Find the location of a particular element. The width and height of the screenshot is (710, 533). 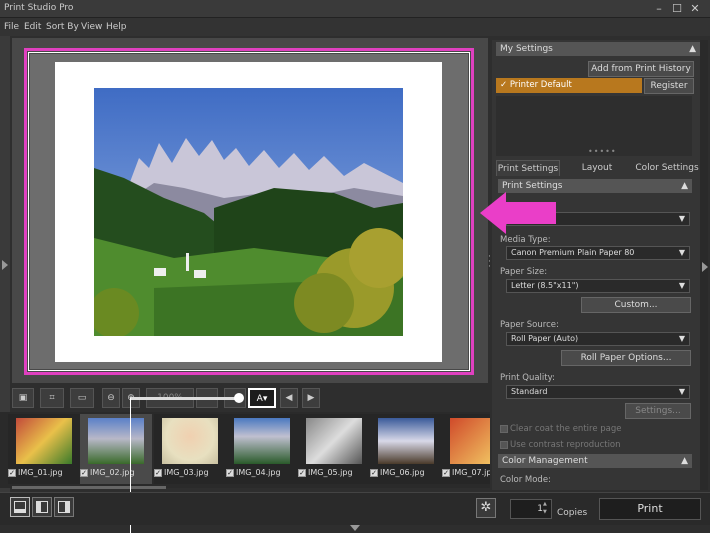

thumbnail-label: IMG_01.jpg is located at coordinates (40, 472).